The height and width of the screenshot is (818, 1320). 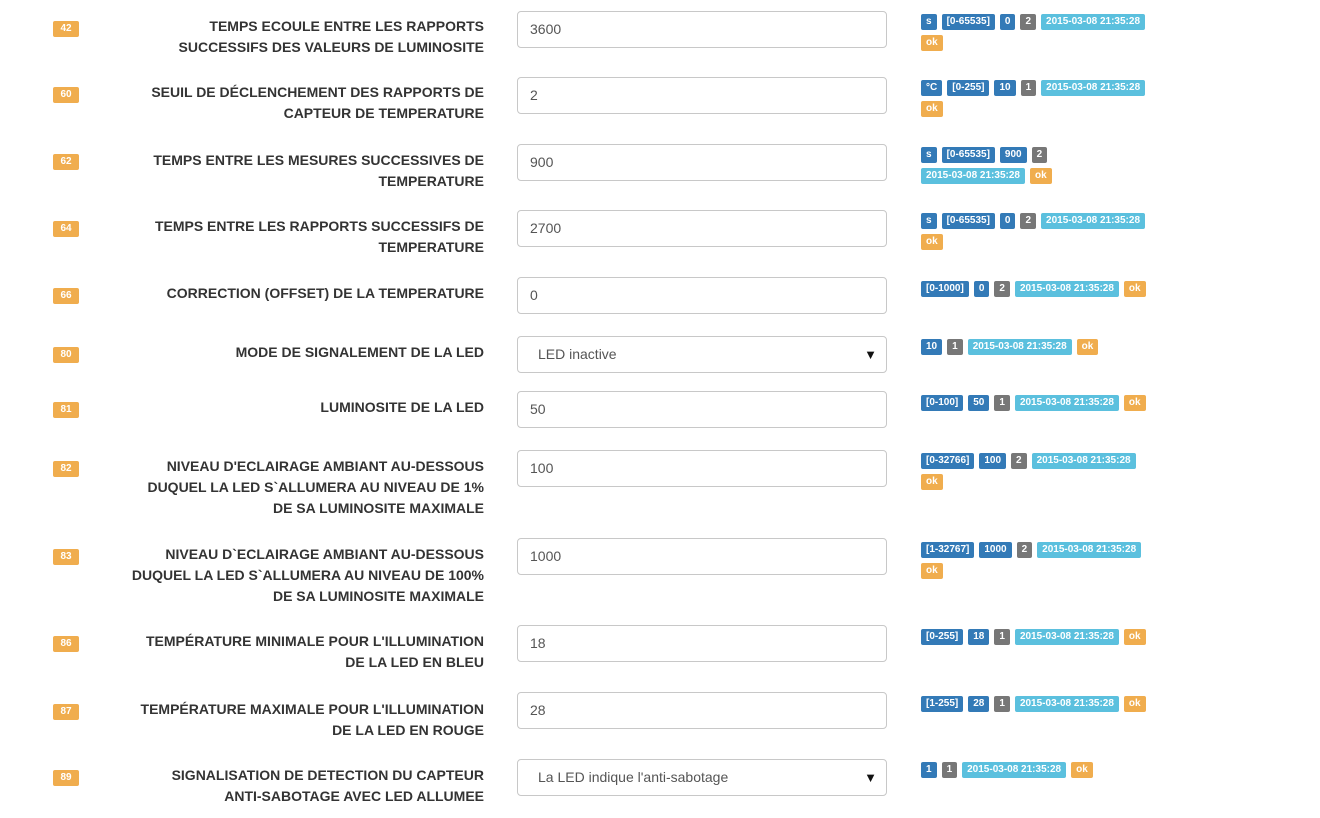 I want to click on parameter-label: CORRECTION (OFFSET) DE LA TEMPERATURE, so click(x=292, y=293).